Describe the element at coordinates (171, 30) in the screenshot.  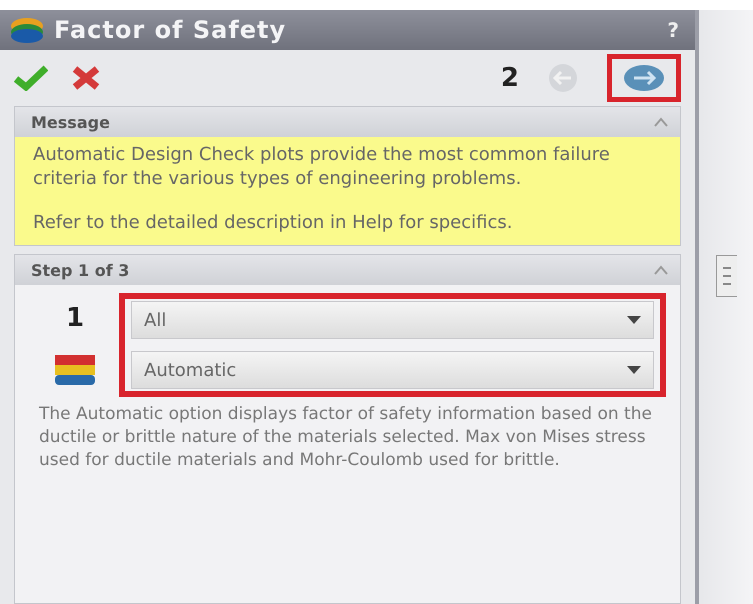
I see `panel-title: Factor of Safety` at that location.